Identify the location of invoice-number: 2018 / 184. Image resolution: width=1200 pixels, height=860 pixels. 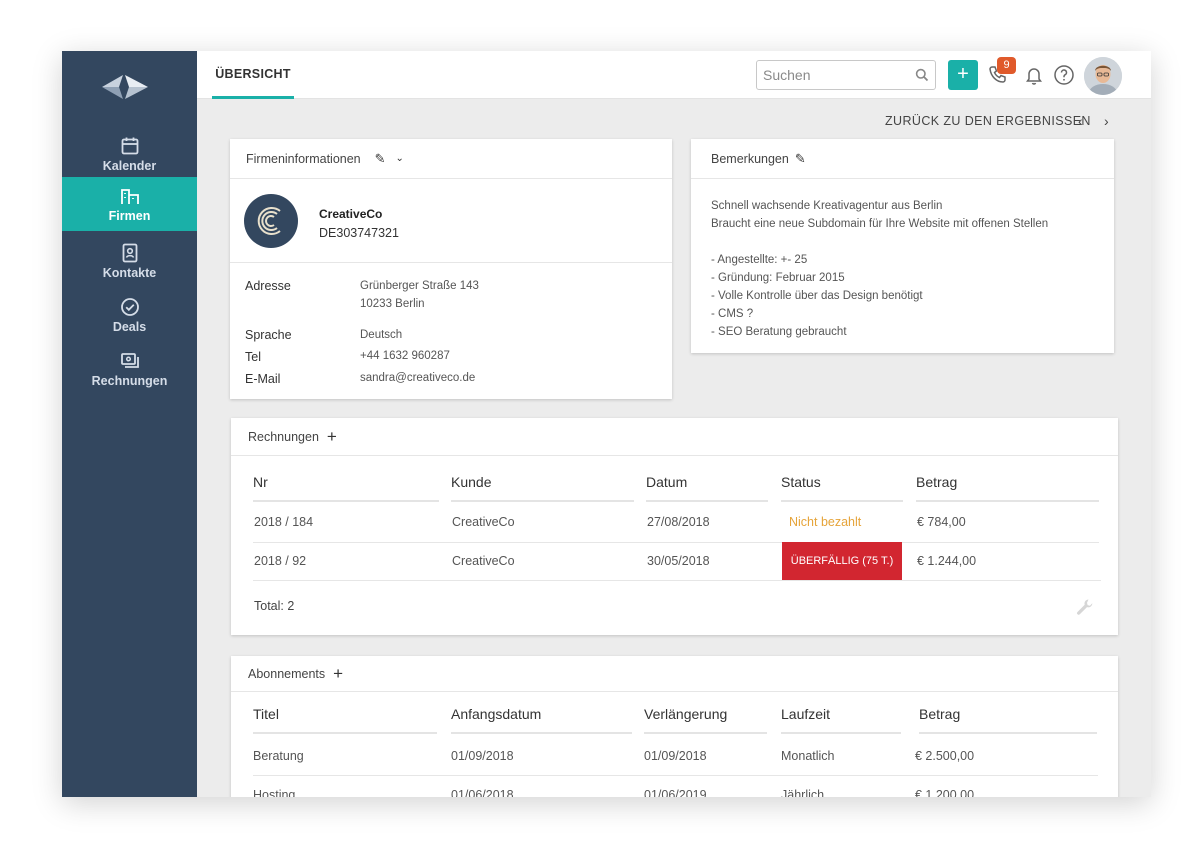
(283, 522).